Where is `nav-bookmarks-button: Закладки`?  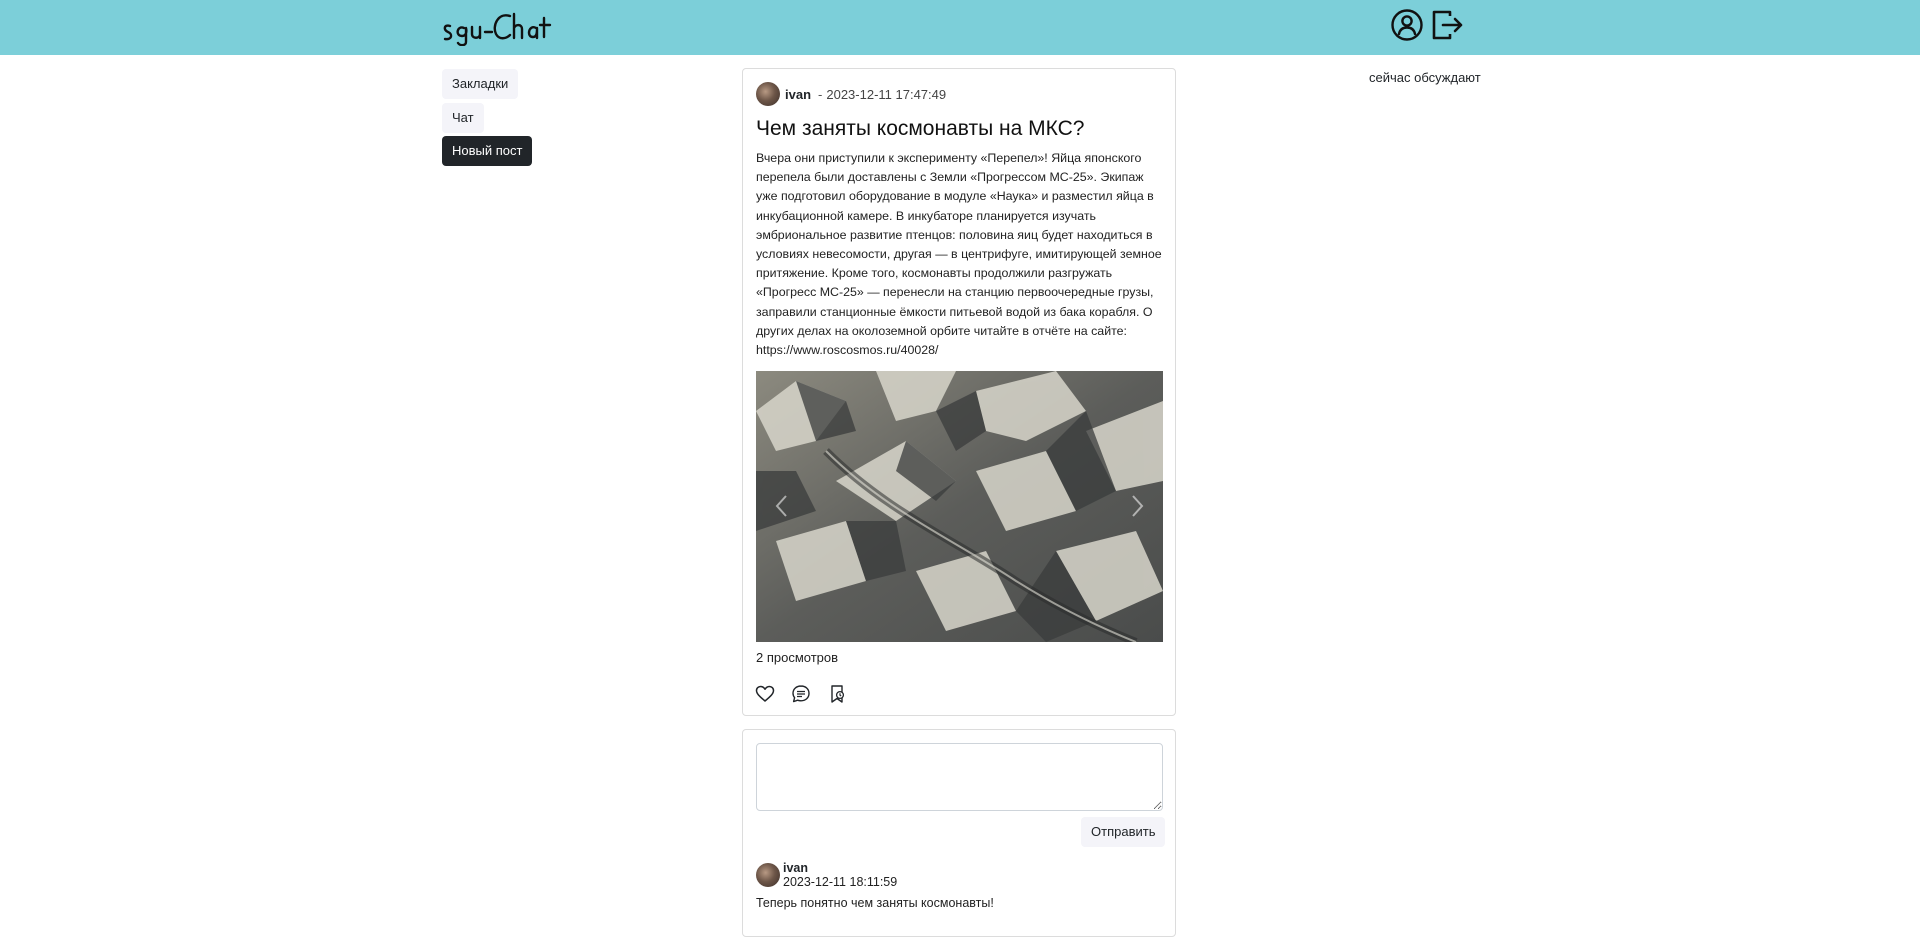
nav-bookmarks-button: Закладки is located at coordinates (480, 84).